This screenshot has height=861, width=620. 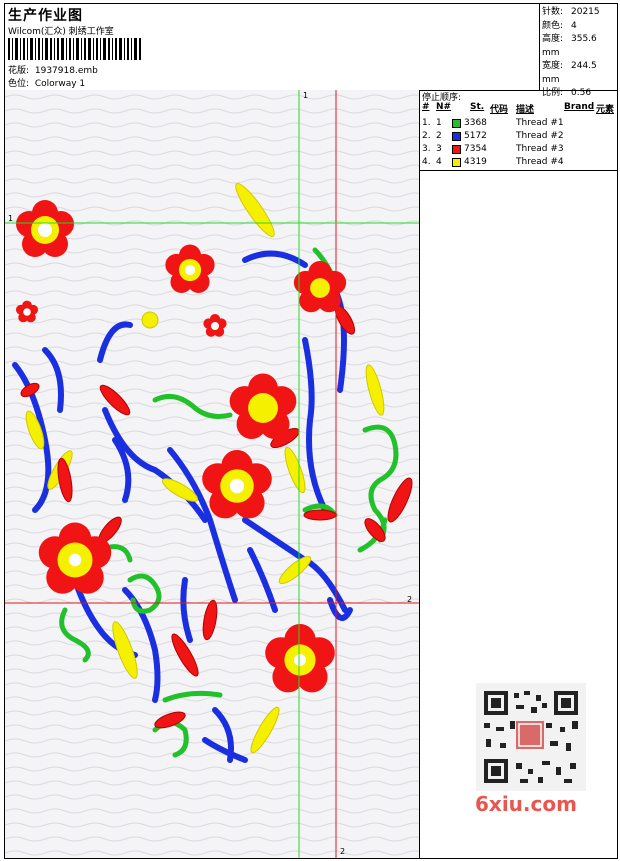 I want to click on row-code: 5172, so click(x=475, y=136).